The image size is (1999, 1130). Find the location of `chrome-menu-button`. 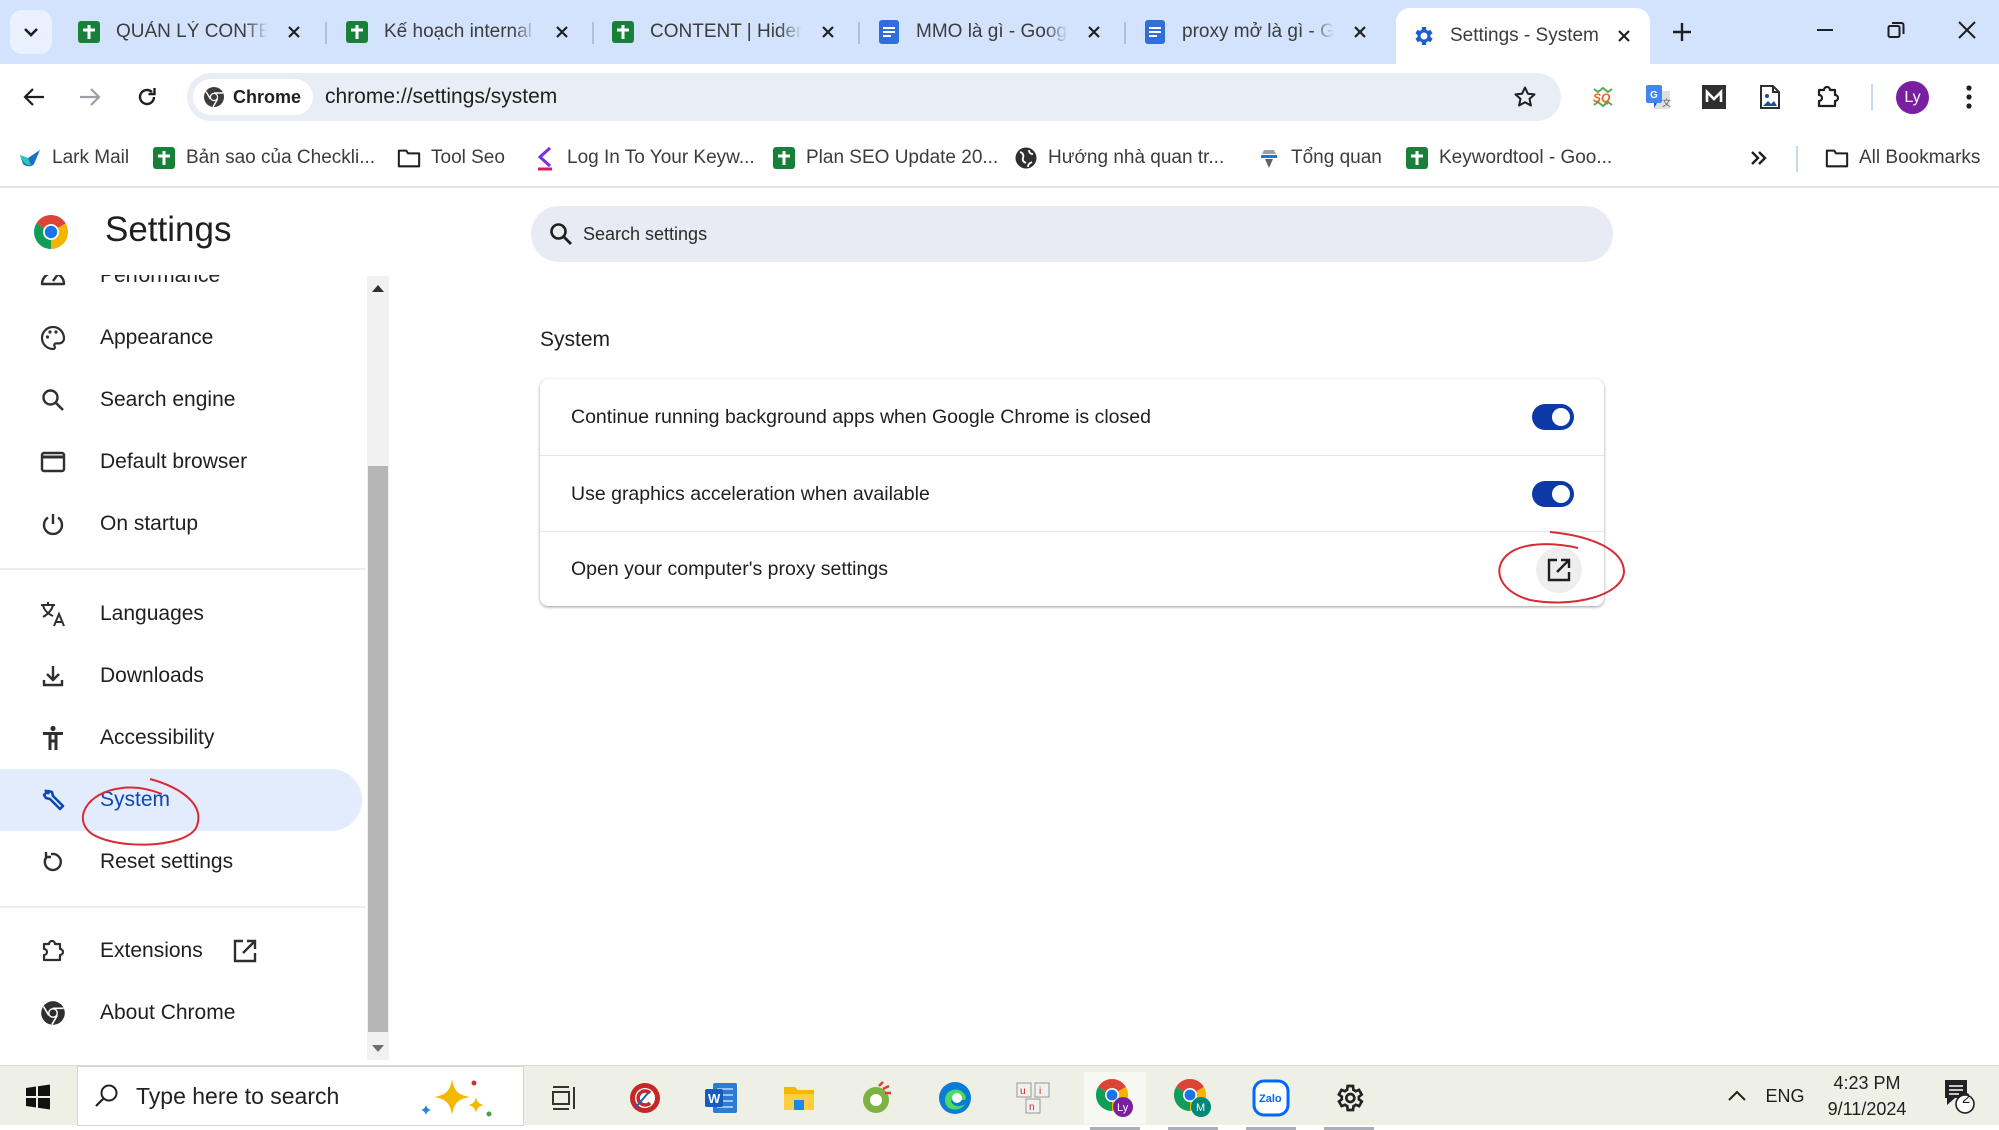

chrome-menu-button is located at coordinates (1969, 97).